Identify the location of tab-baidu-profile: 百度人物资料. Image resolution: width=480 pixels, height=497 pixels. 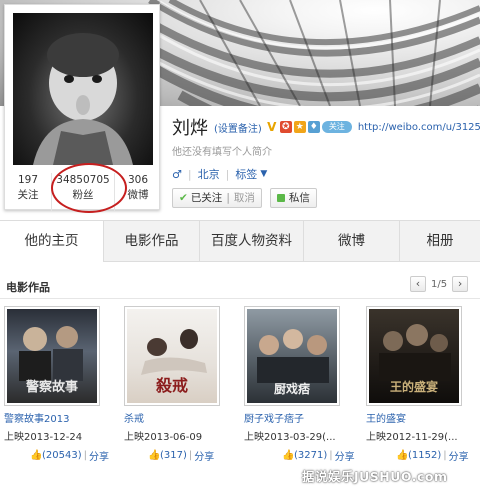
(252, 241).